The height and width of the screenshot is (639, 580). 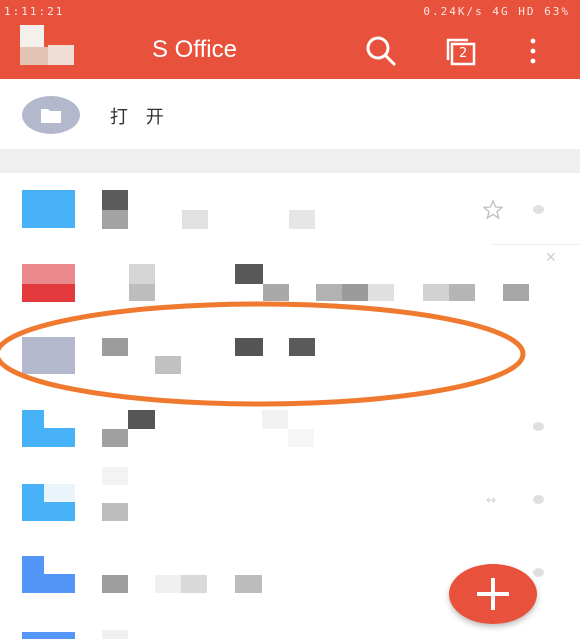 What do you see at coordinates (48, 274) in the screenshot?
I see `pdf-file-icon` at bounding box center [48, 274].